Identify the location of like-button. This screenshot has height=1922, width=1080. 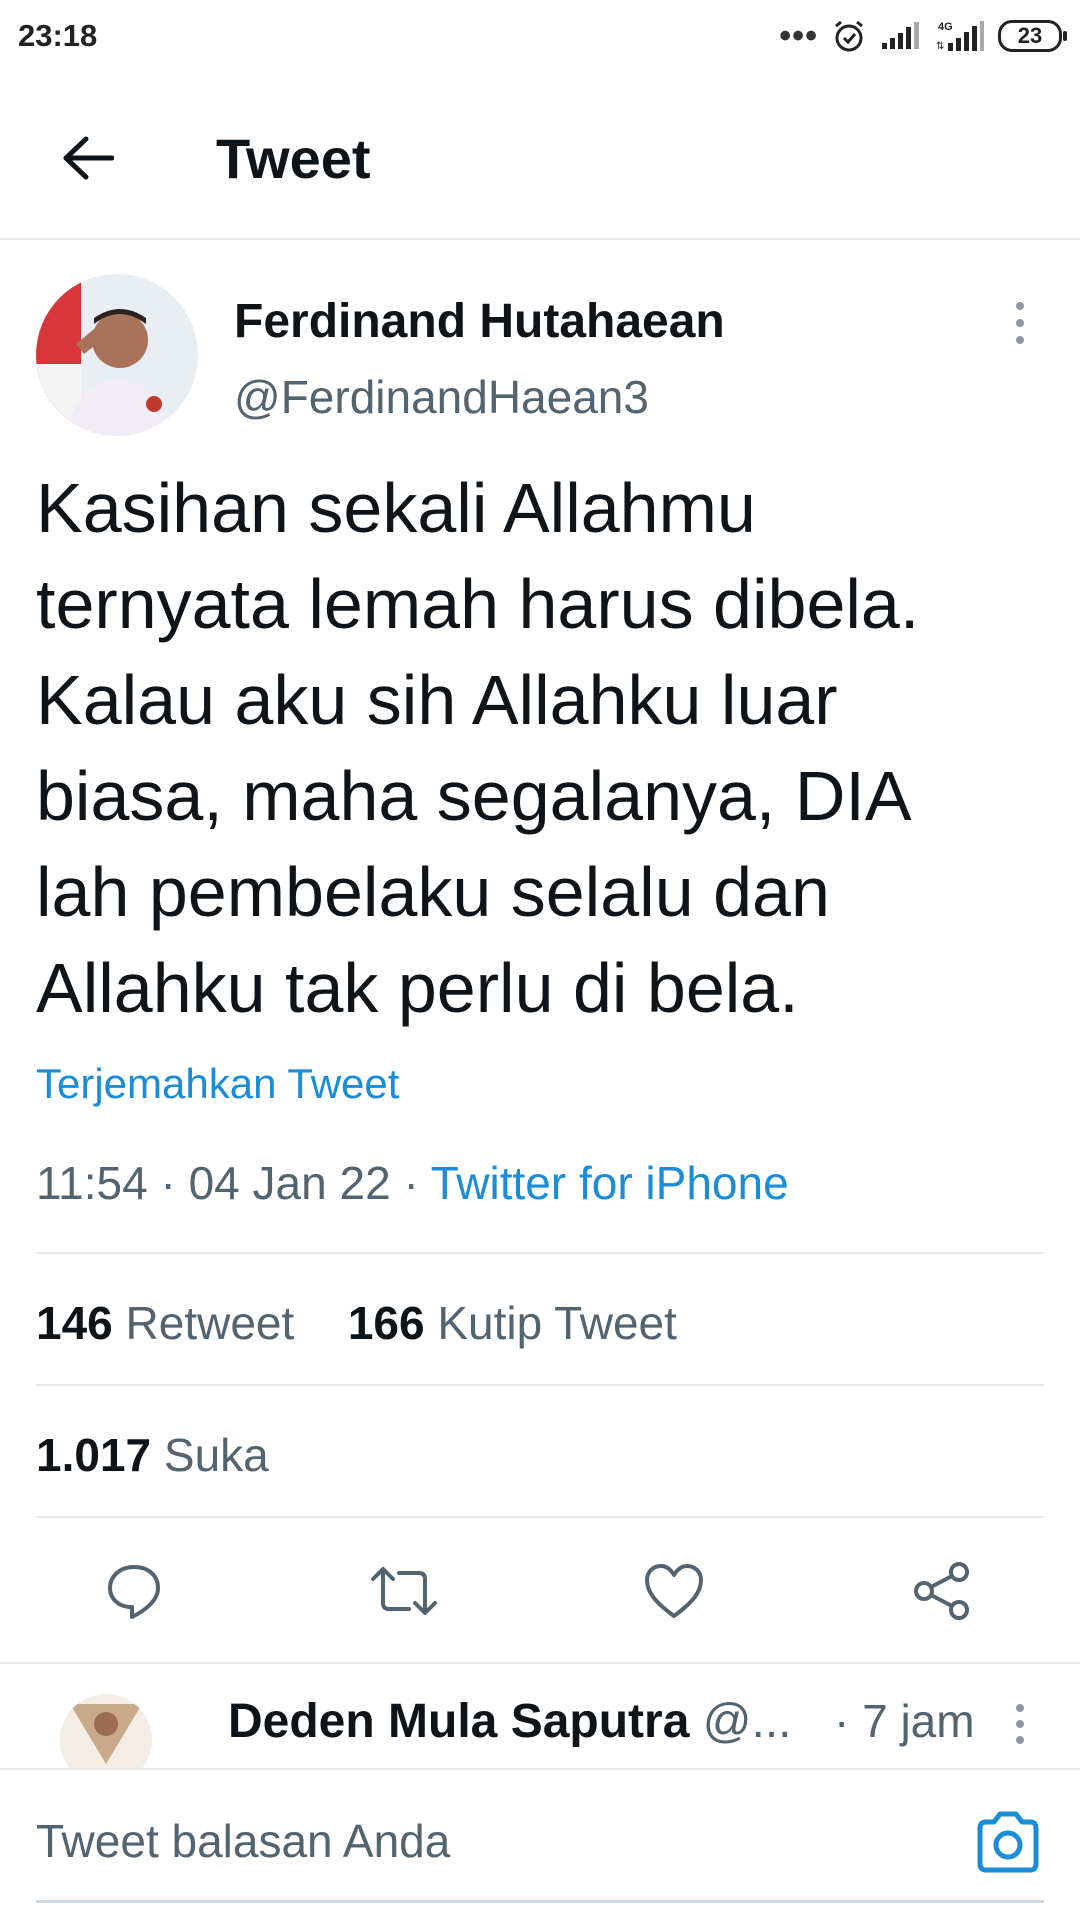
(674, 1591).